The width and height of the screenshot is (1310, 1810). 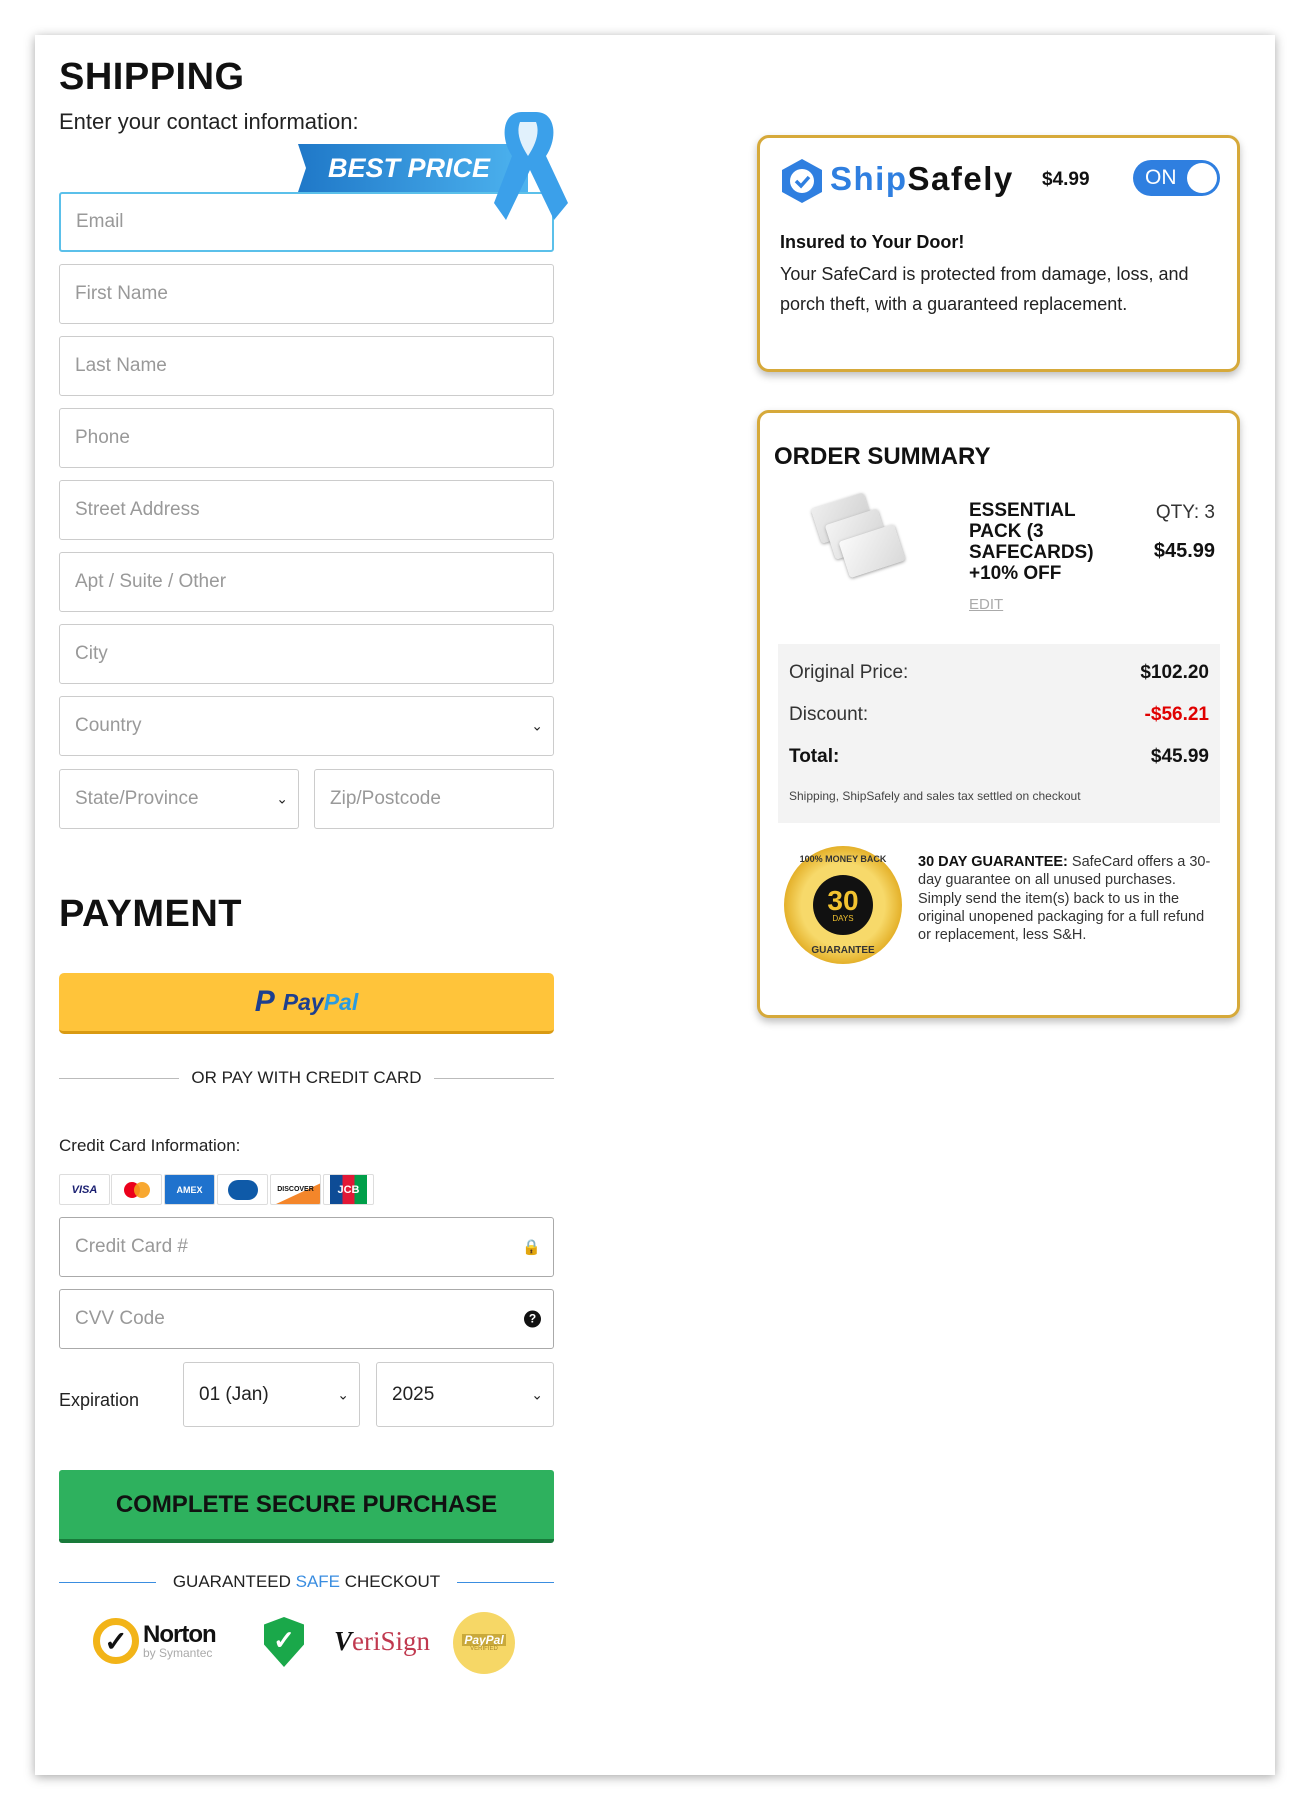 What do you see at coordinates (303, 1001) in the screenshot?
I see `paypal-pay-text: Pay` at bounding box center [303, 1001].